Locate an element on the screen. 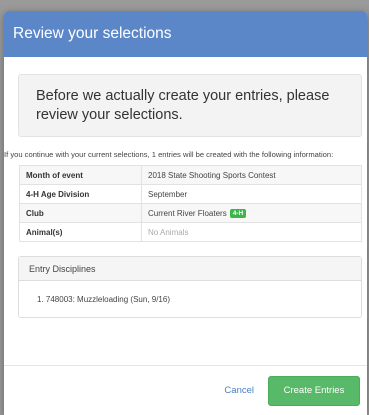  entry-disciplines-heading: Entry Disciplines is located at coordinates (190, 269).